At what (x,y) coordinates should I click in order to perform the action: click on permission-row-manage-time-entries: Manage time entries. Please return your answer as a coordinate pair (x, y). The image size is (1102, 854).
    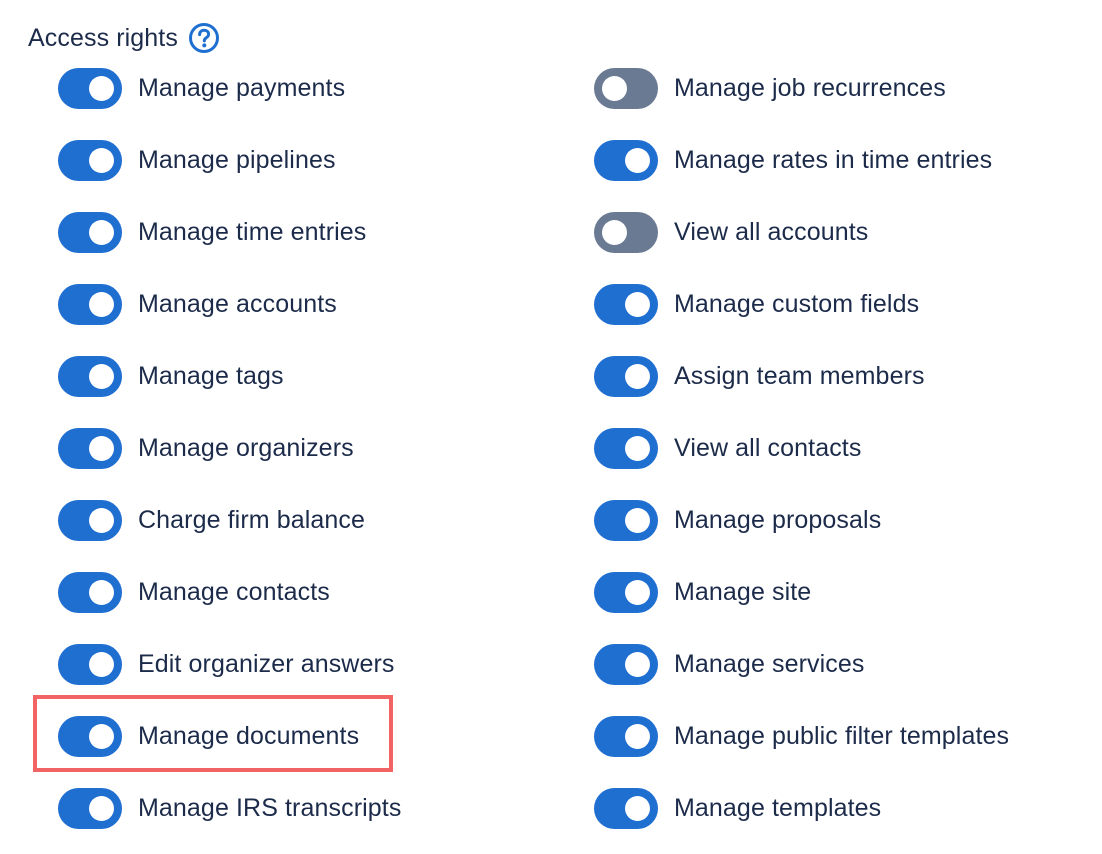
    Looking at the image, I should click on (229, 232).